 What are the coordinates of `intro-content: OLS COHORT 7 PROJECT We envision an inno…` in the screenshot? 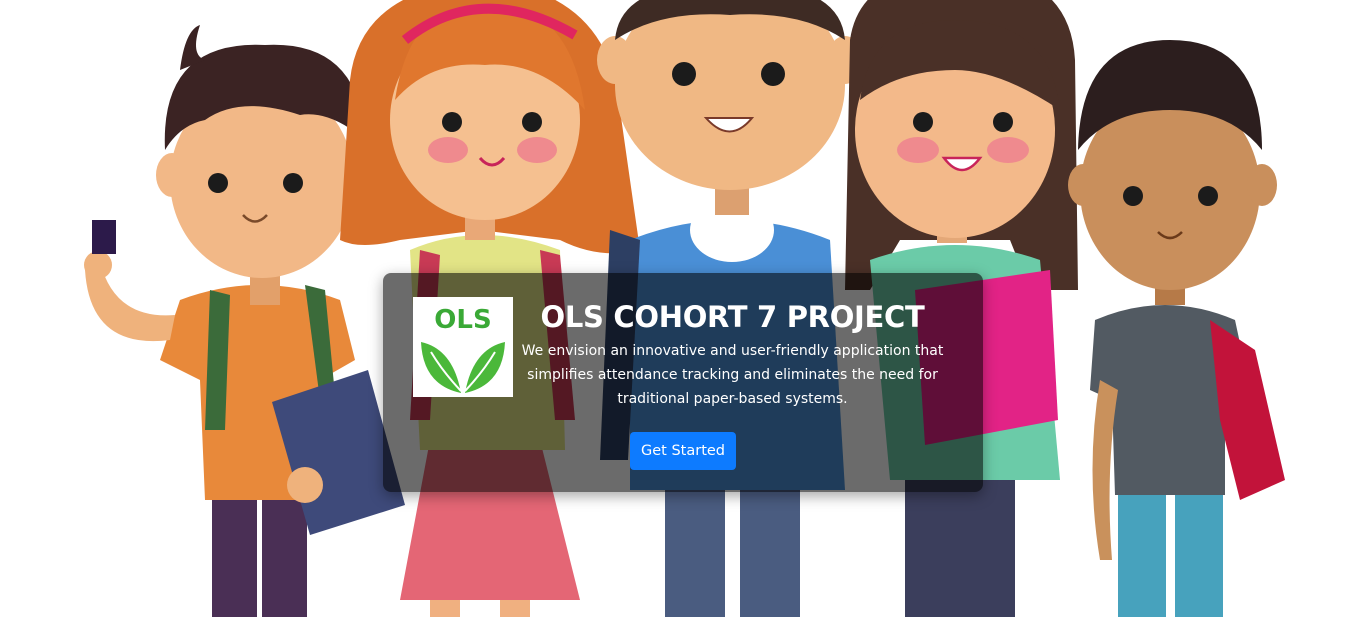 It's located at (732, 353).